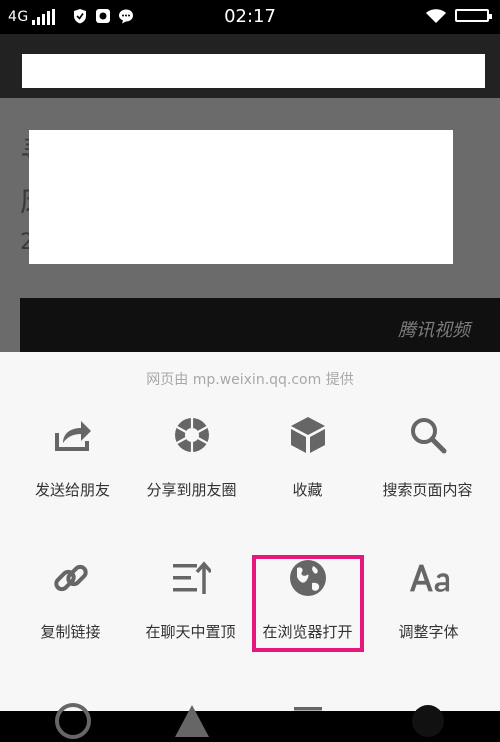 This screenshot has width=500, height=742. I want to click on wifi-icon, so click(436, 16).